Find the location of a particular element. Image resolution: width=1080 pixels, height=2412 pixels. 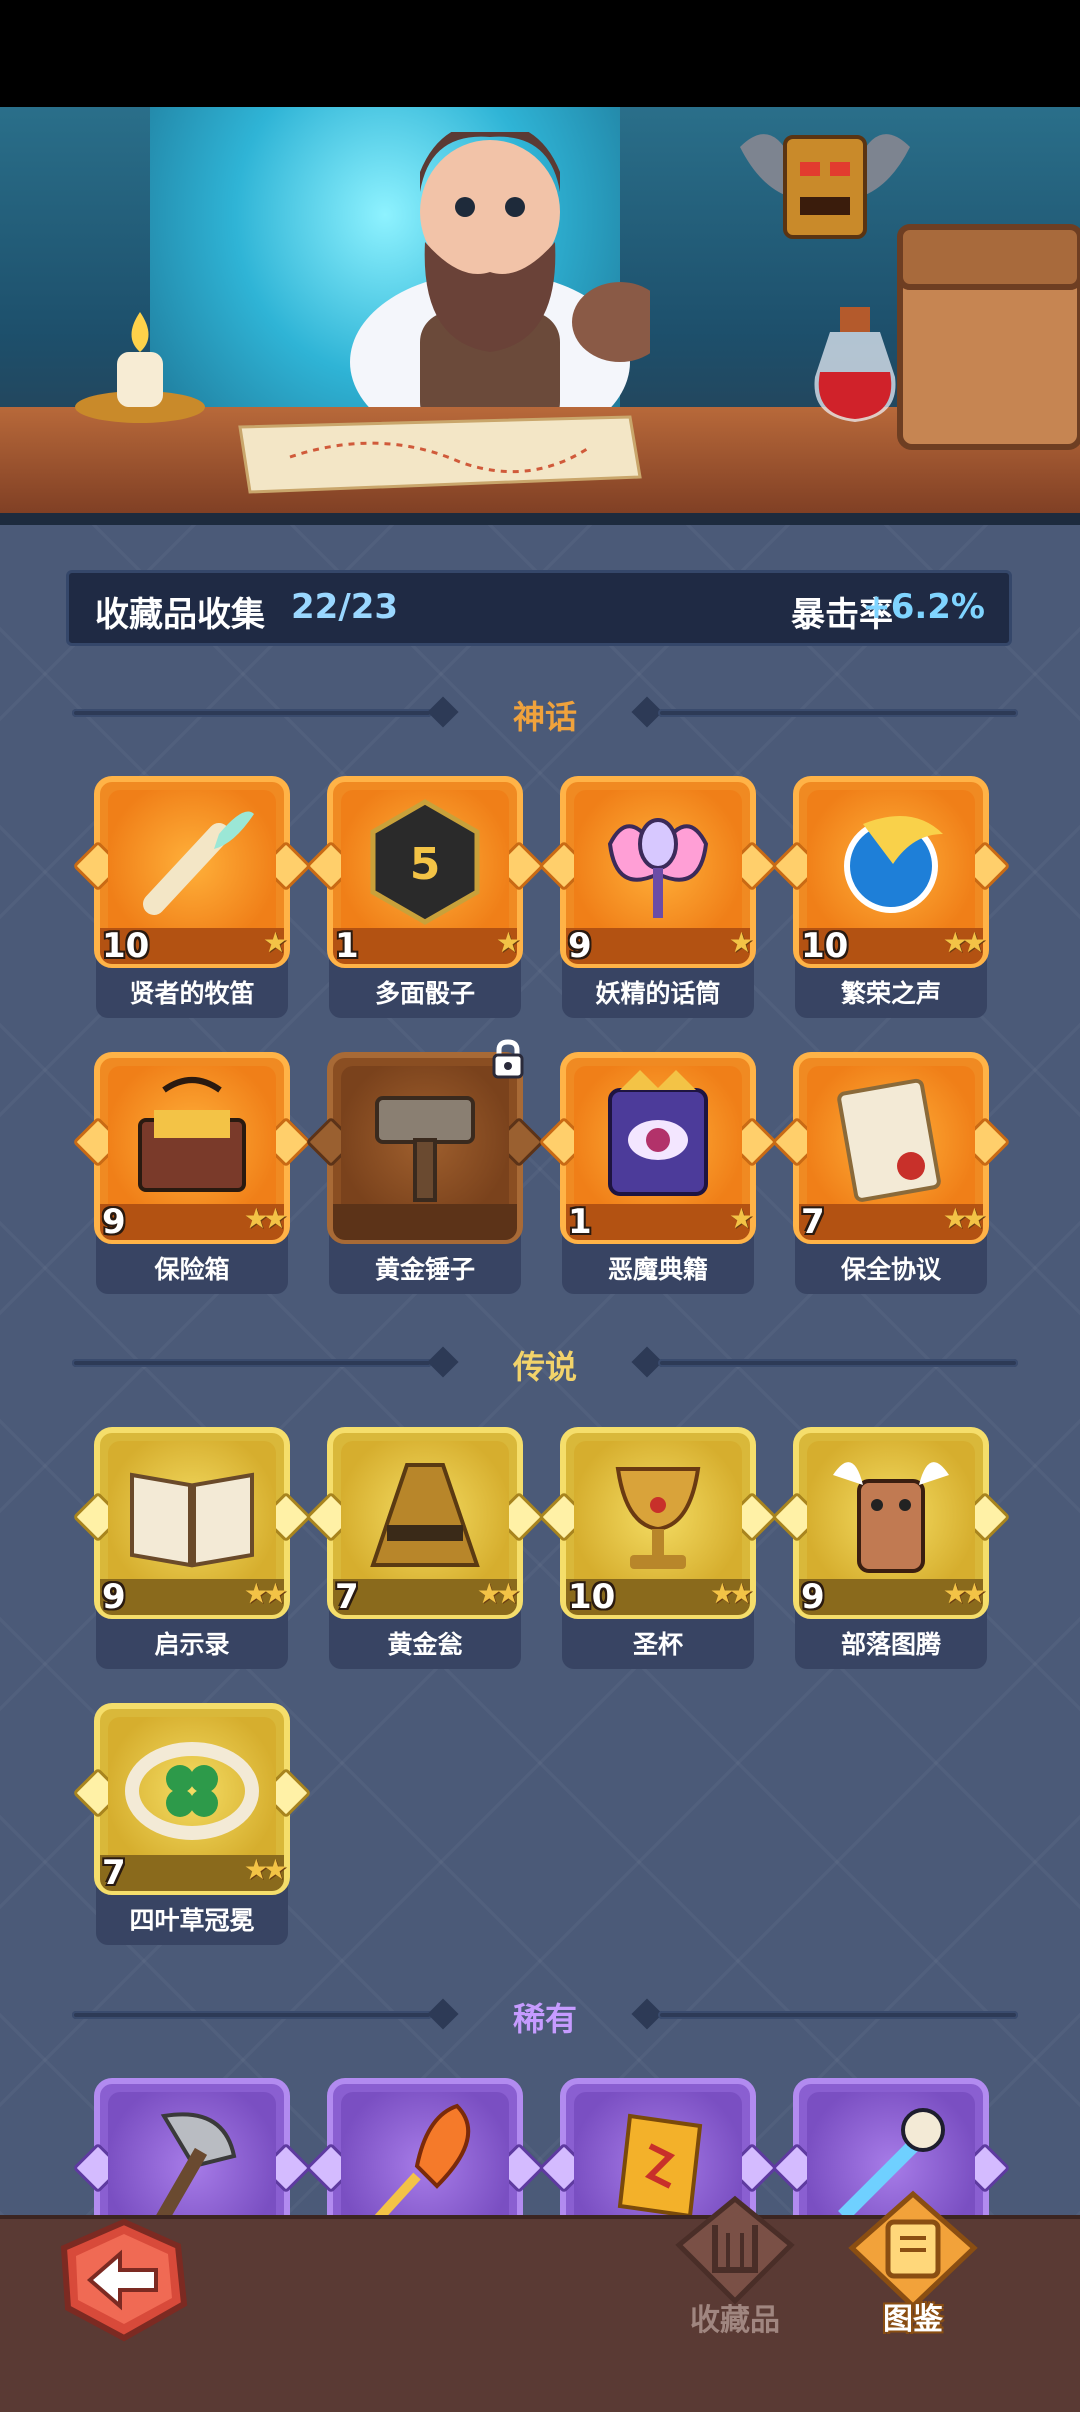

section-title-rare: 稀有 is located at coordinates (544, 2019).